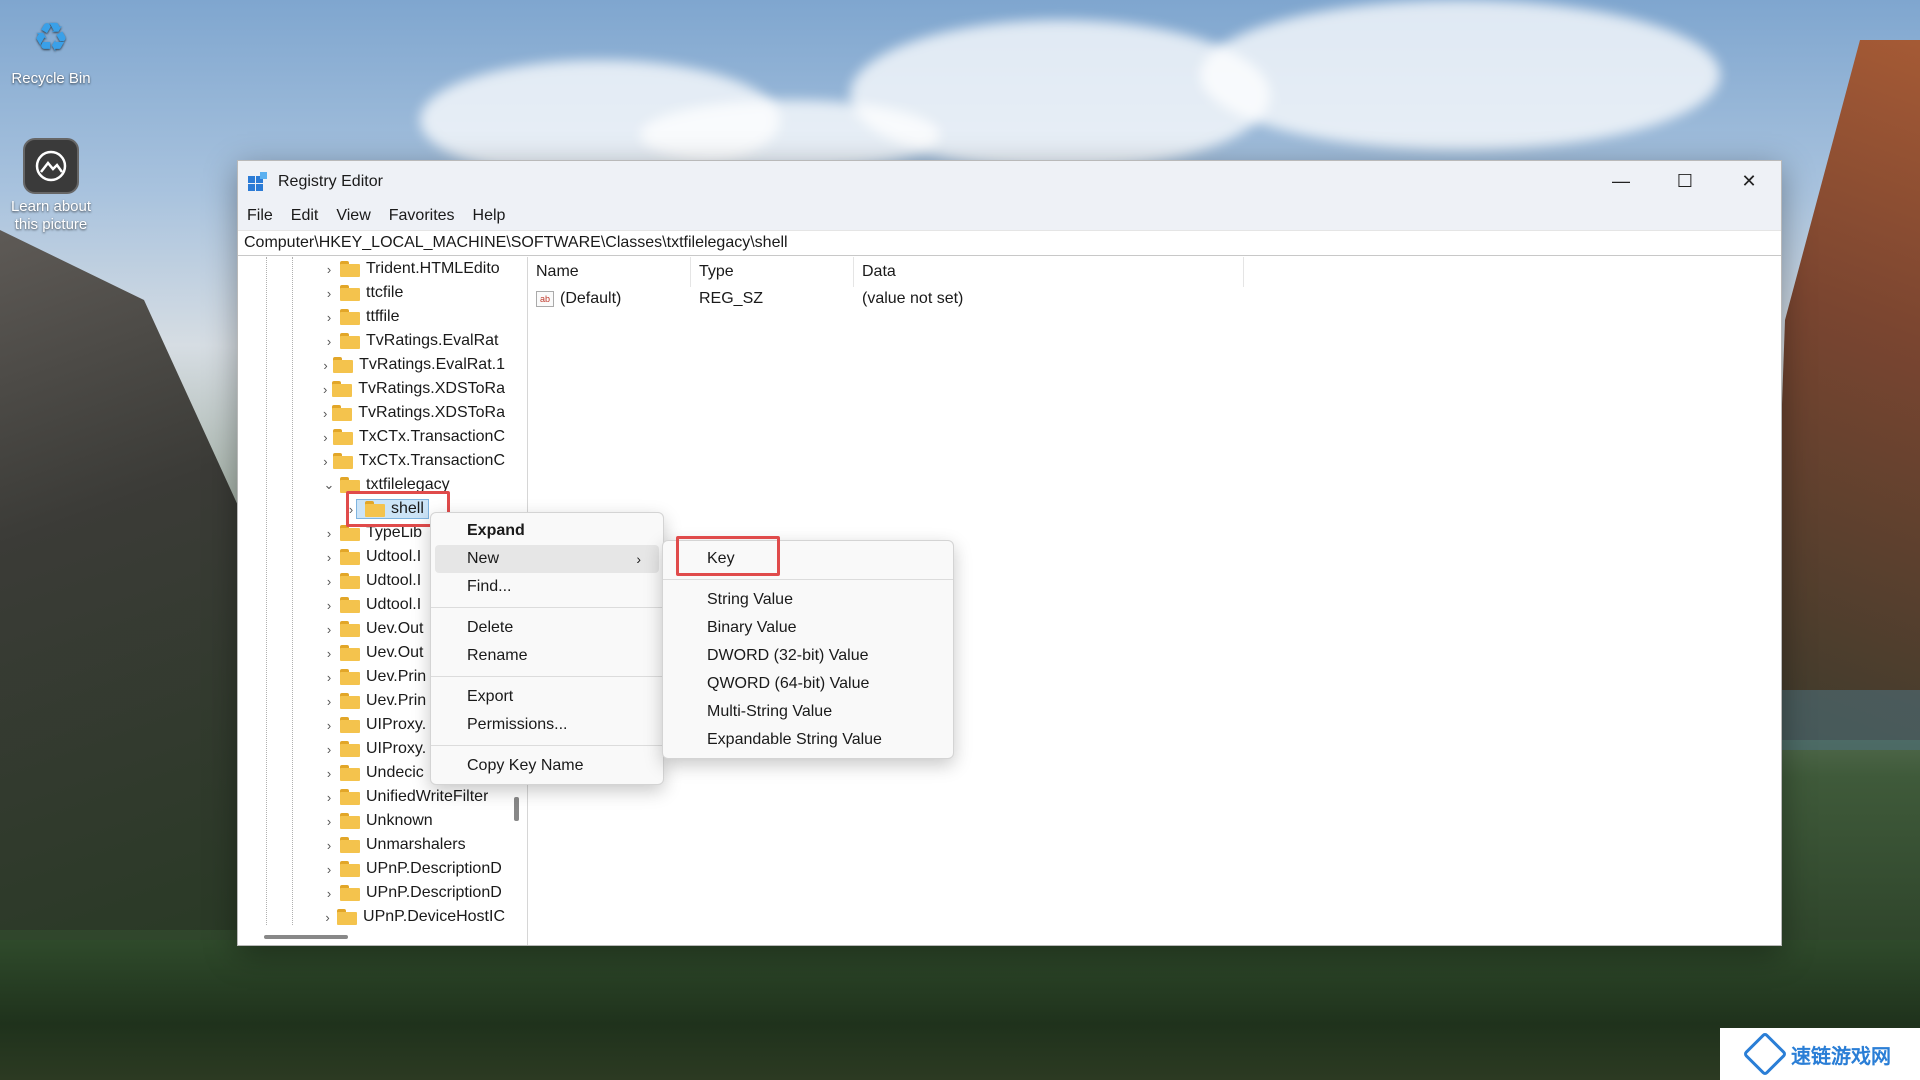 The height and width of the screenshot is (1080, 1920). What do you see at coordinates (547, 697) in the screenshot?
I see `menu-item-export: Export` at bounding box center [547, 697].